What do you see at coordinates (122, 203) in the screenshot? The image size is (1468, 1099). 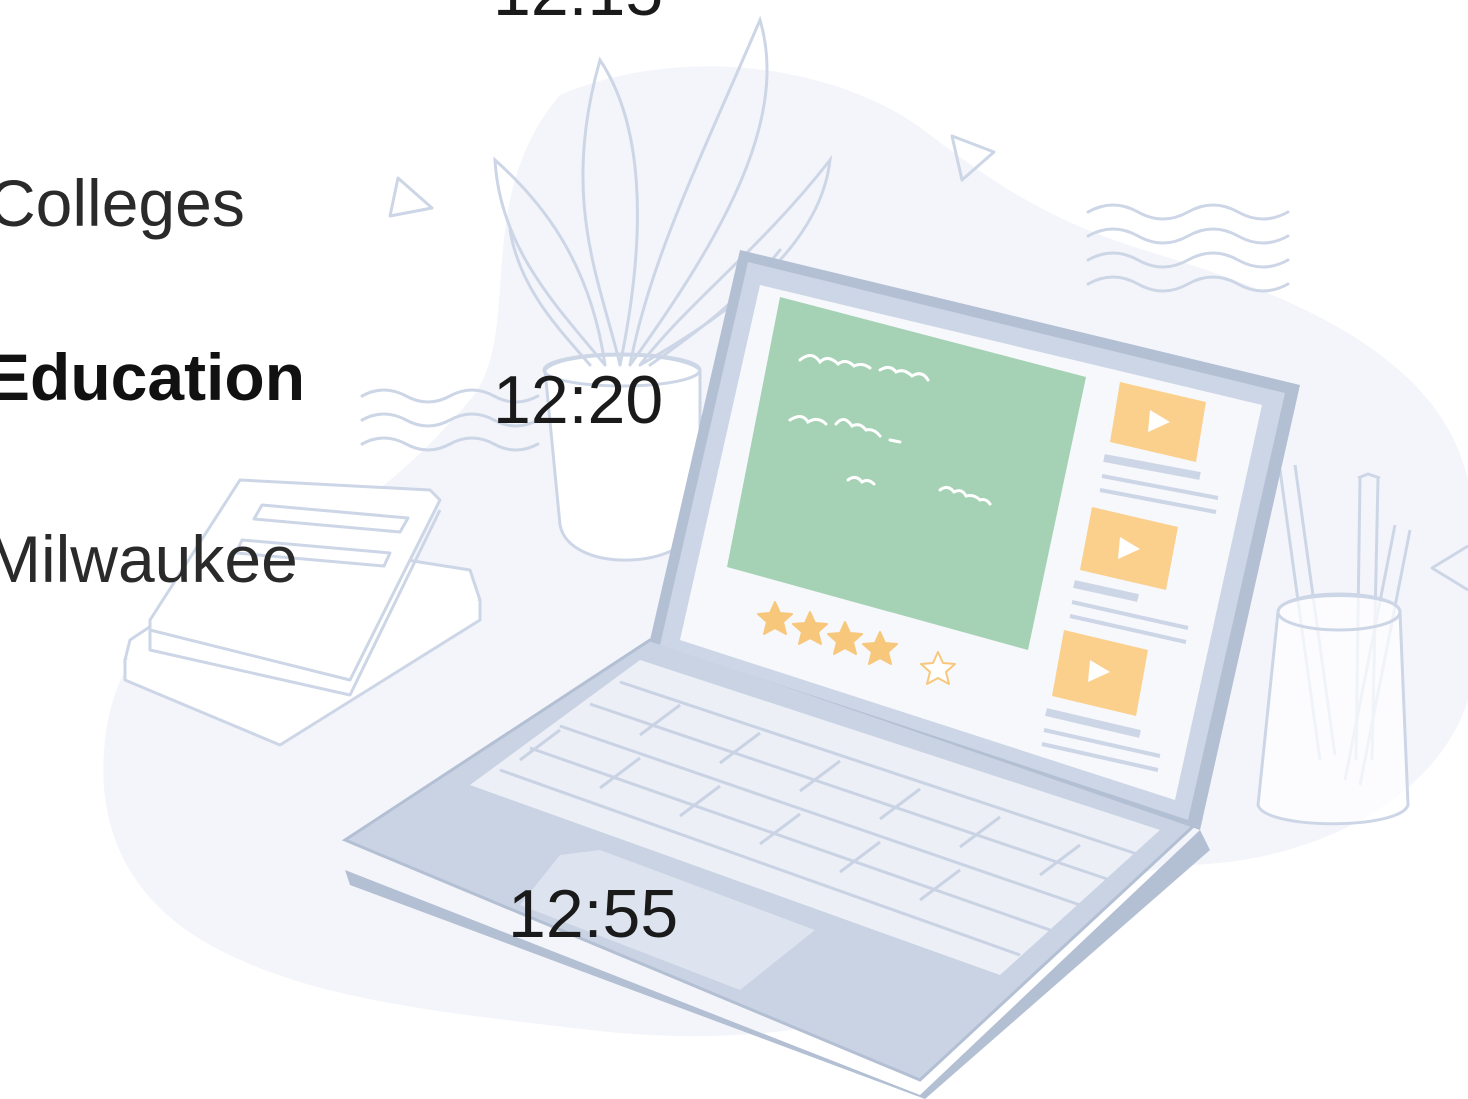 I see `label-colleges: Colleges` at bounding box center [122, 203].